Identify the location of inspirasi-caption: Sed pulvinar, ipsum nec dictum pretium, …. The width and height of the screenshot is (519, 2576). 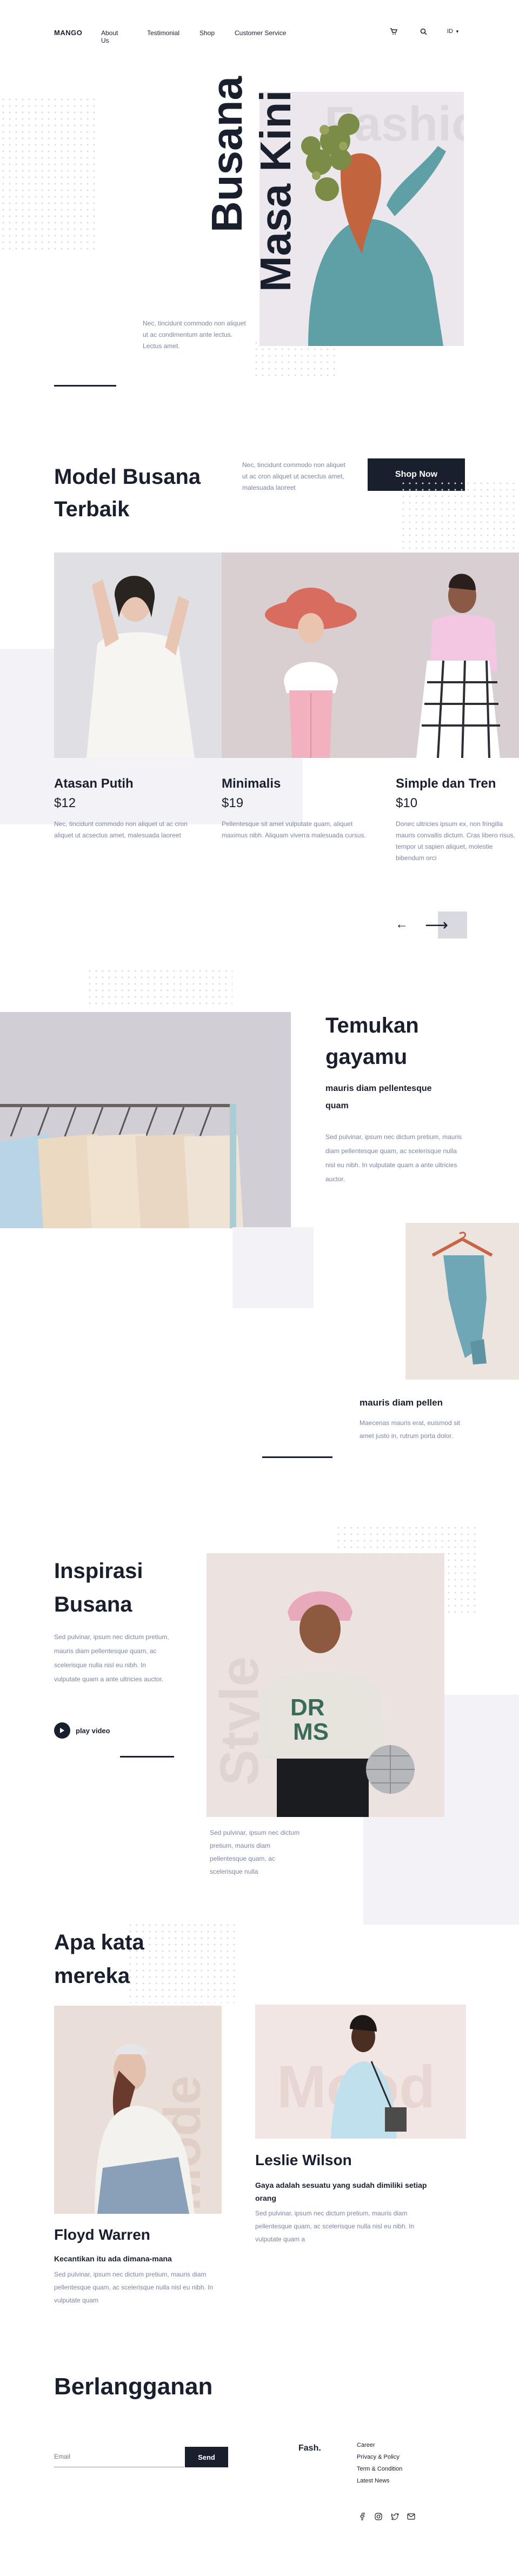
(255, 1852).